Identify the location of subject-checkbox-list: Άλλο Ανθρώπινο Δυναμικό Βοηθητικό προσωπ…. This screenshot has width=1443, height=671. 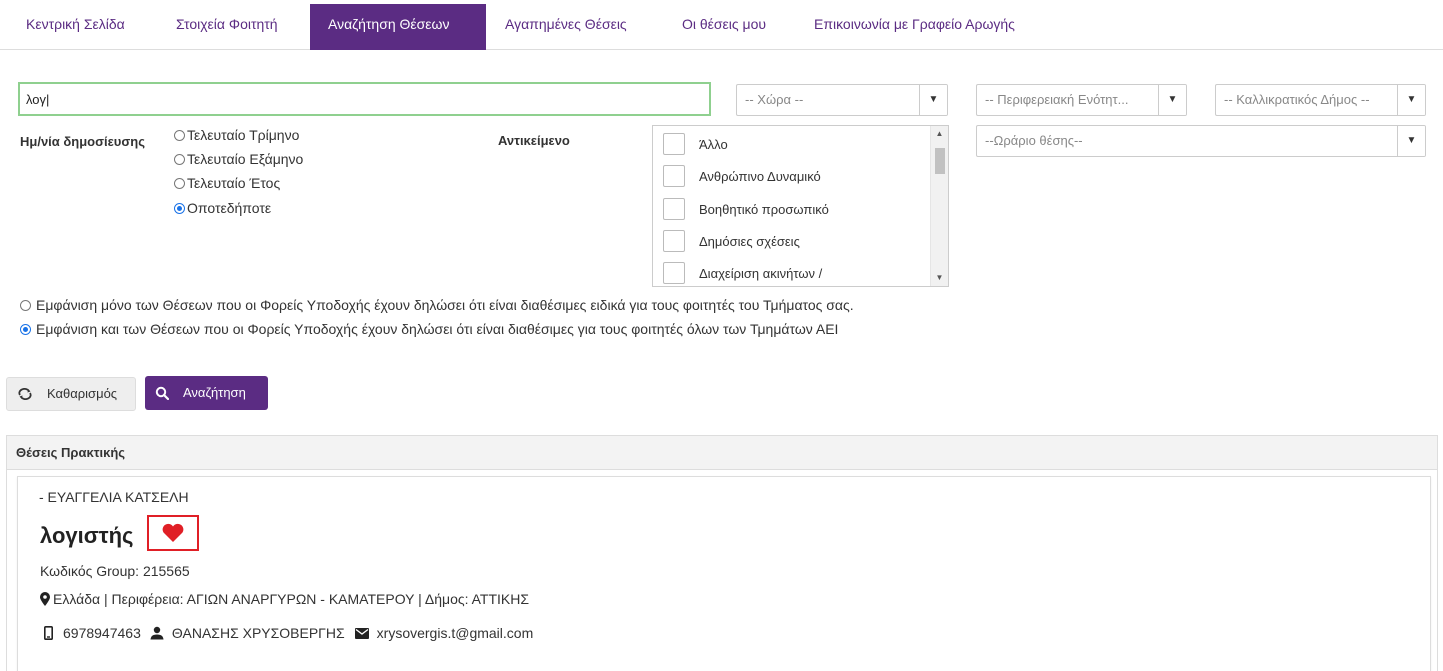
(800, 206).